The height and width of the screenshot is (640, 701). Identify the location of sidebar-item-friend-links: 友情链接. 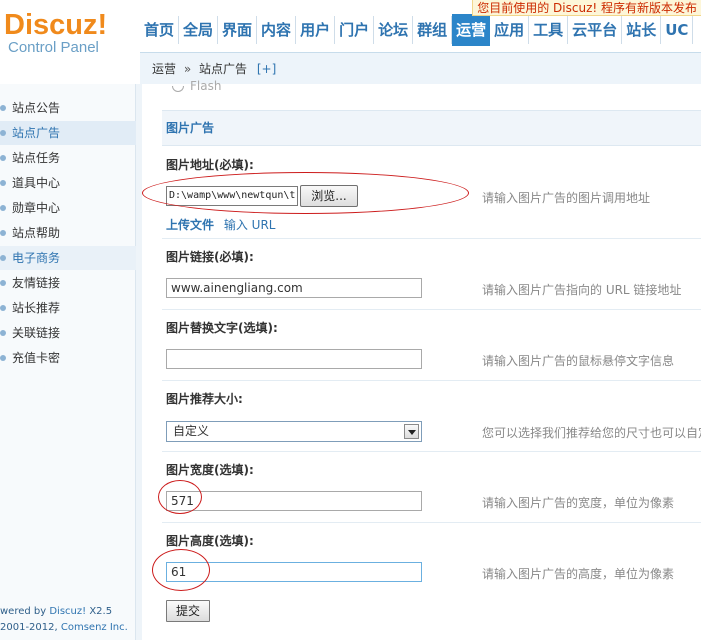
(68, 283).